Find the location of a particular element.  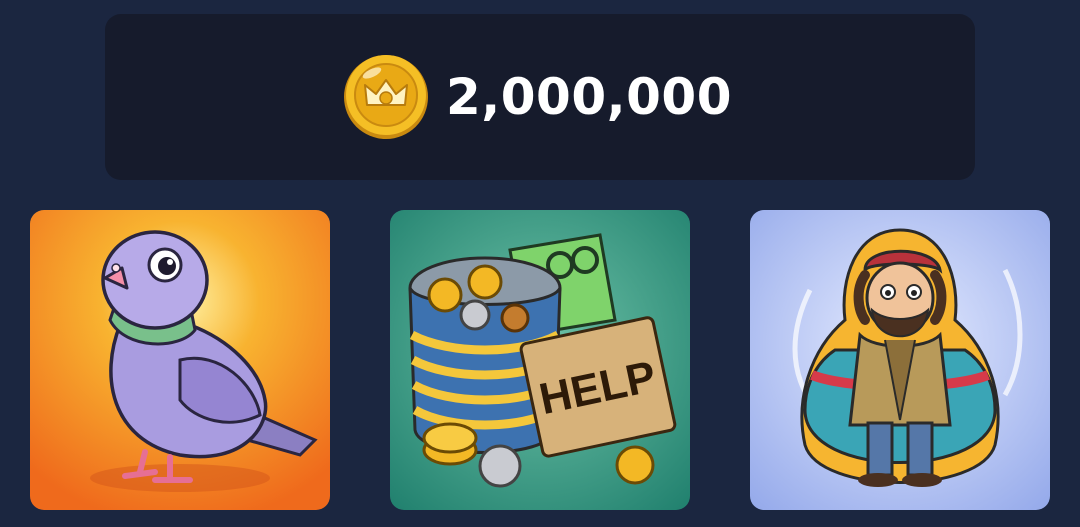

balance-row: 2,000,000 is located at coordinates (537, 97).